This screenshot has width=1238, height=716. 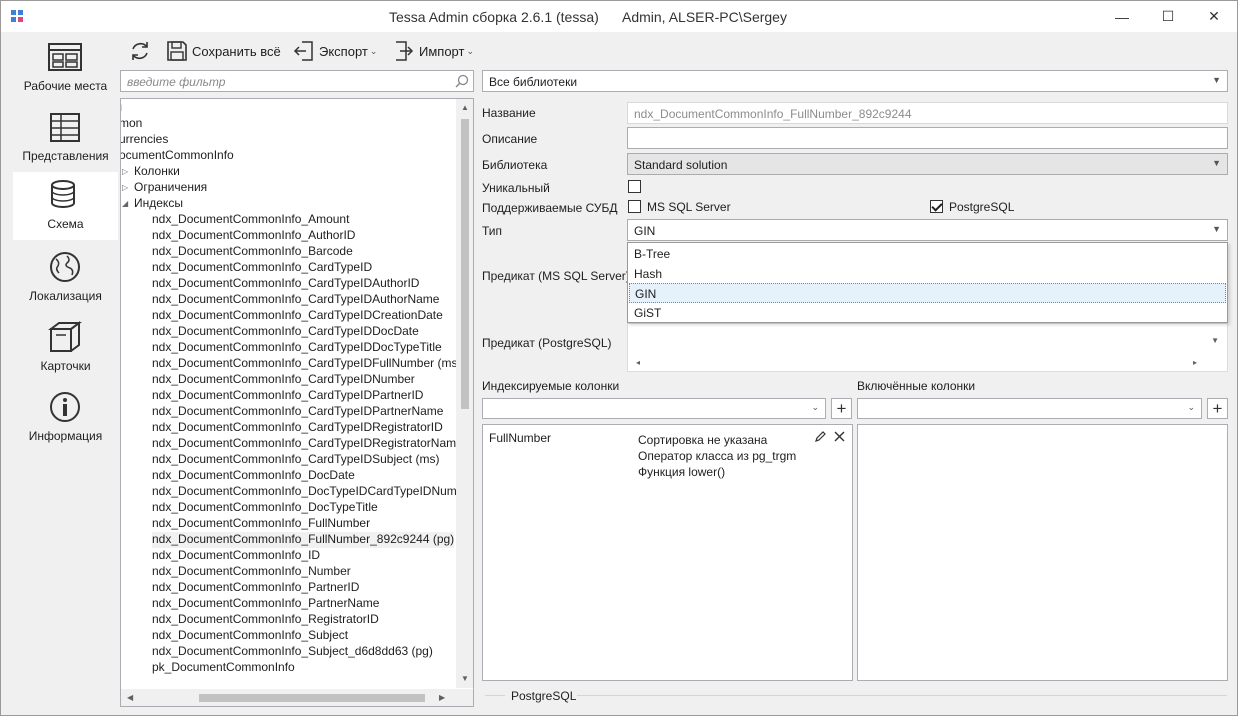 I want to click on import-button: Импорт ⌄, so click(x=433, y=51).